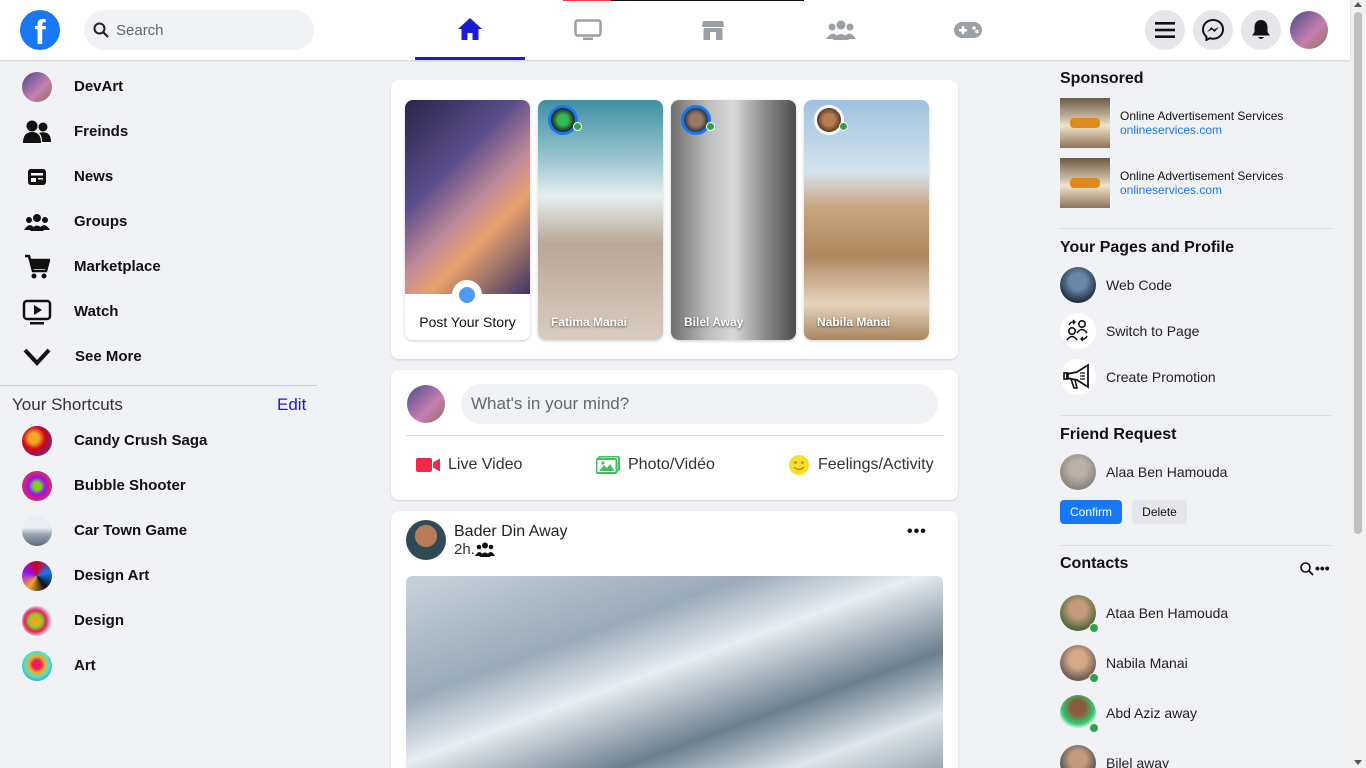  Describe the element at coordinates (291, 405) in the screenshot. I see `edit-shortcuts-link: Edit` at that location.